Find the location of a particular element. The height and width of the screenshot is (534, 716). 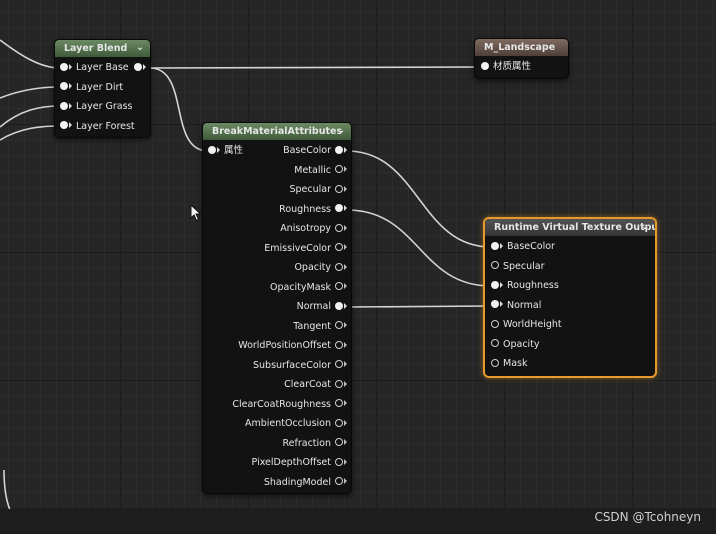

output-pin-emissive-color: EmissiveColor is located at coordinates (305, 249).